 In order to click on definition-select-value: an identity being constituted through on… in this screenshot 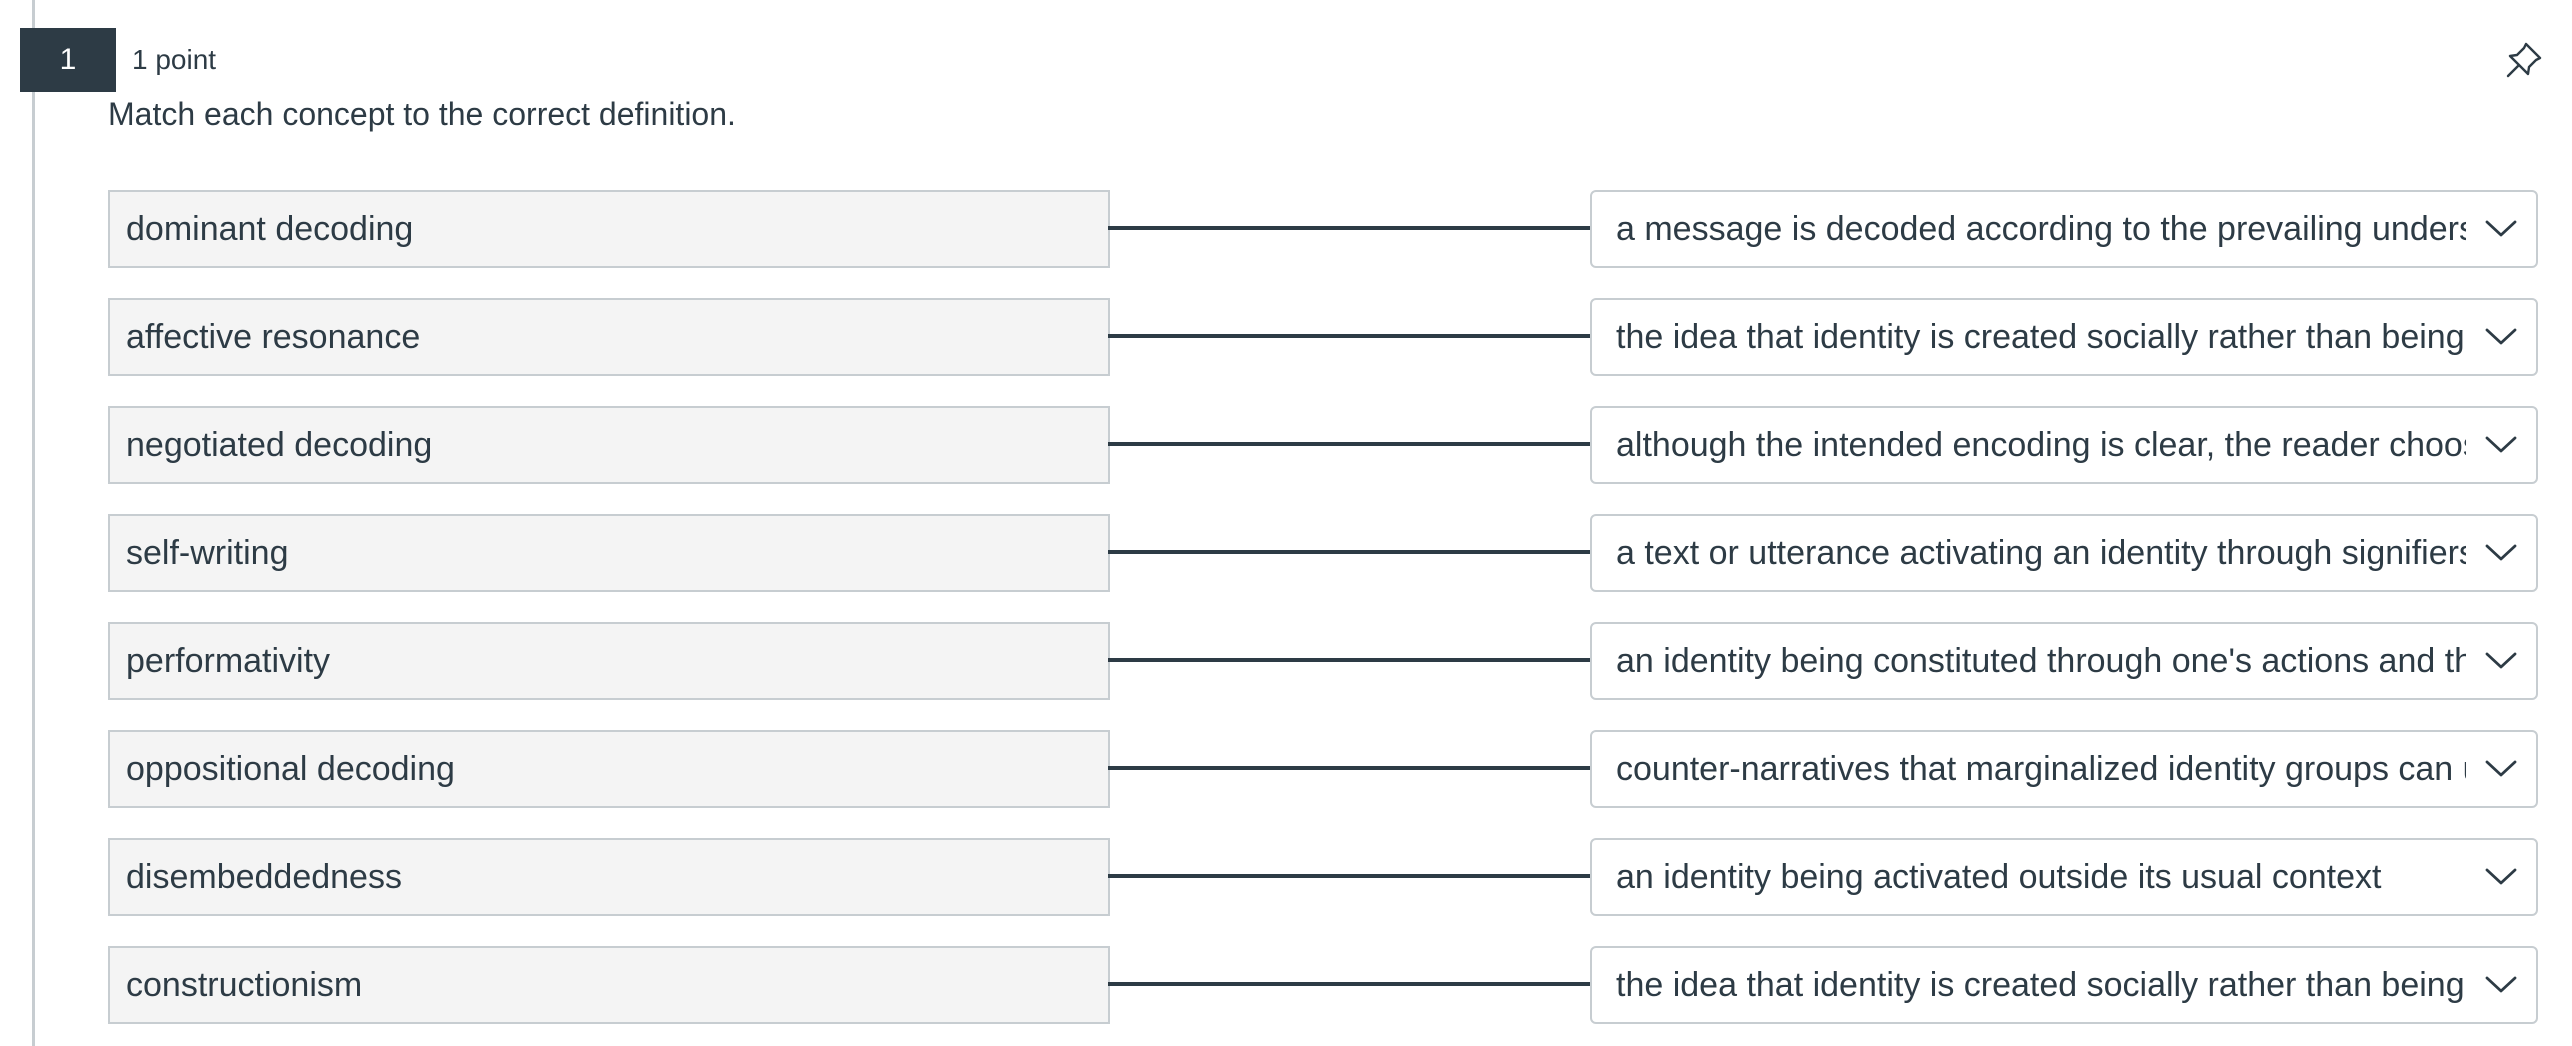, I will do `click(2041, 660)`.